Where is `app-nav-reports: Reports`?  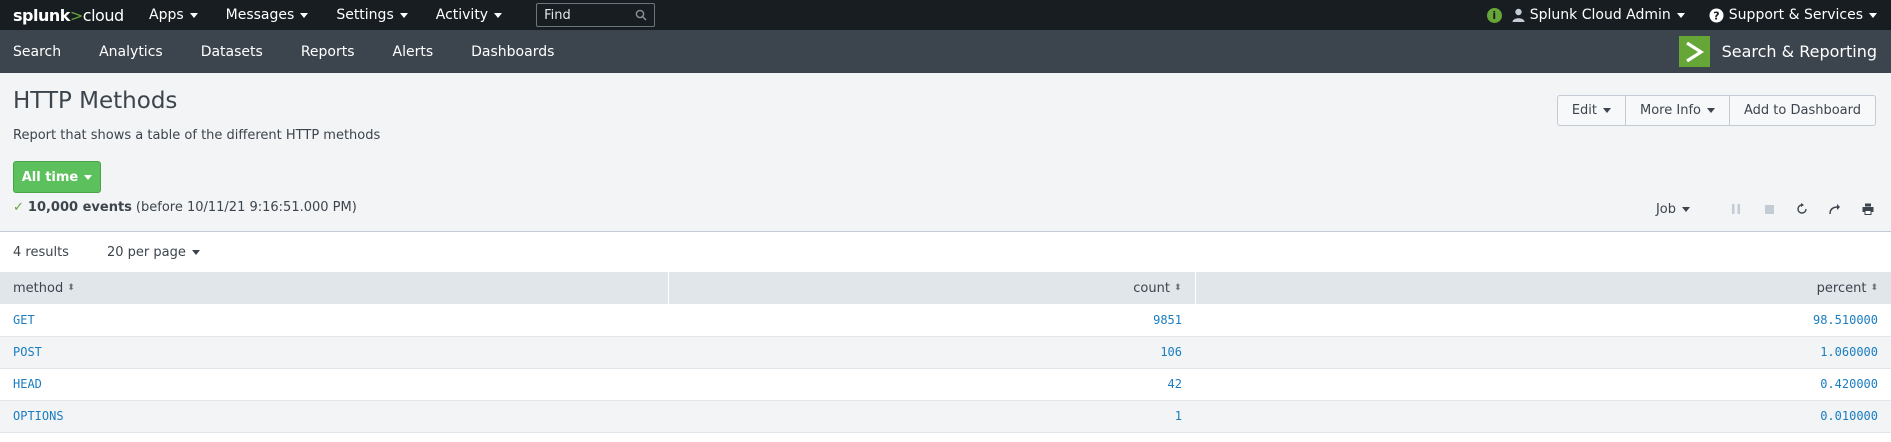
app-nav-reports: Reports is located at coordinates (328, 52).